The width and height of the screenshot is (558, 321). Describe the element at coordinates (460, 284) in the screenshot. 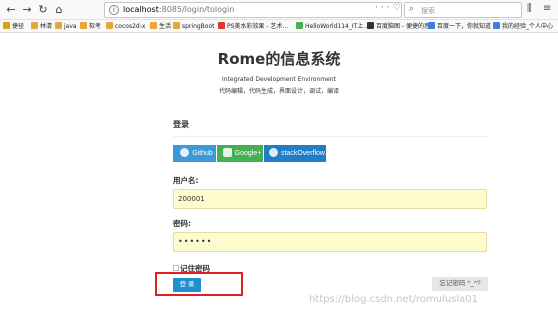

I see `forgot-password-button: 忘记密码 ^_^?` at that location.